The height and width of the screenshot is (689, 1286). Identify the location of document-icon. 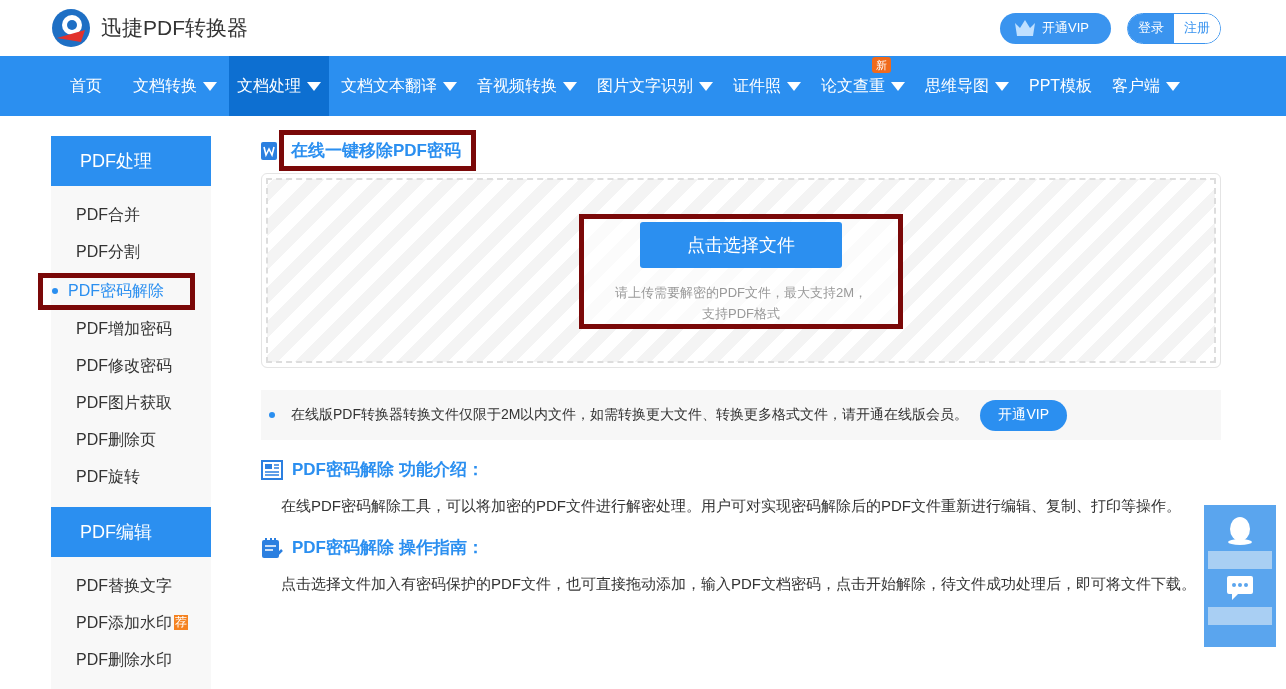
(272, 469).